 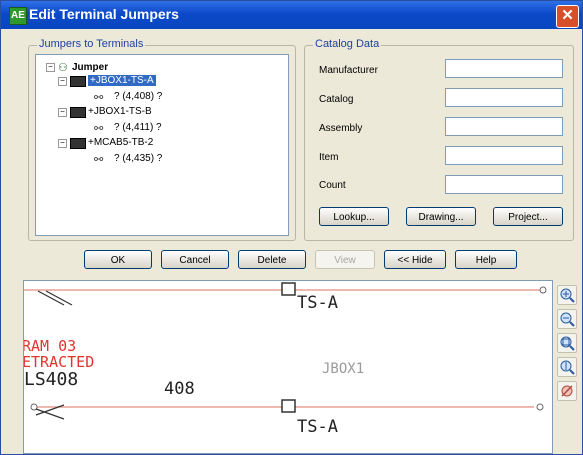 I want to click on assembly-field, so click(x=504, y=126).